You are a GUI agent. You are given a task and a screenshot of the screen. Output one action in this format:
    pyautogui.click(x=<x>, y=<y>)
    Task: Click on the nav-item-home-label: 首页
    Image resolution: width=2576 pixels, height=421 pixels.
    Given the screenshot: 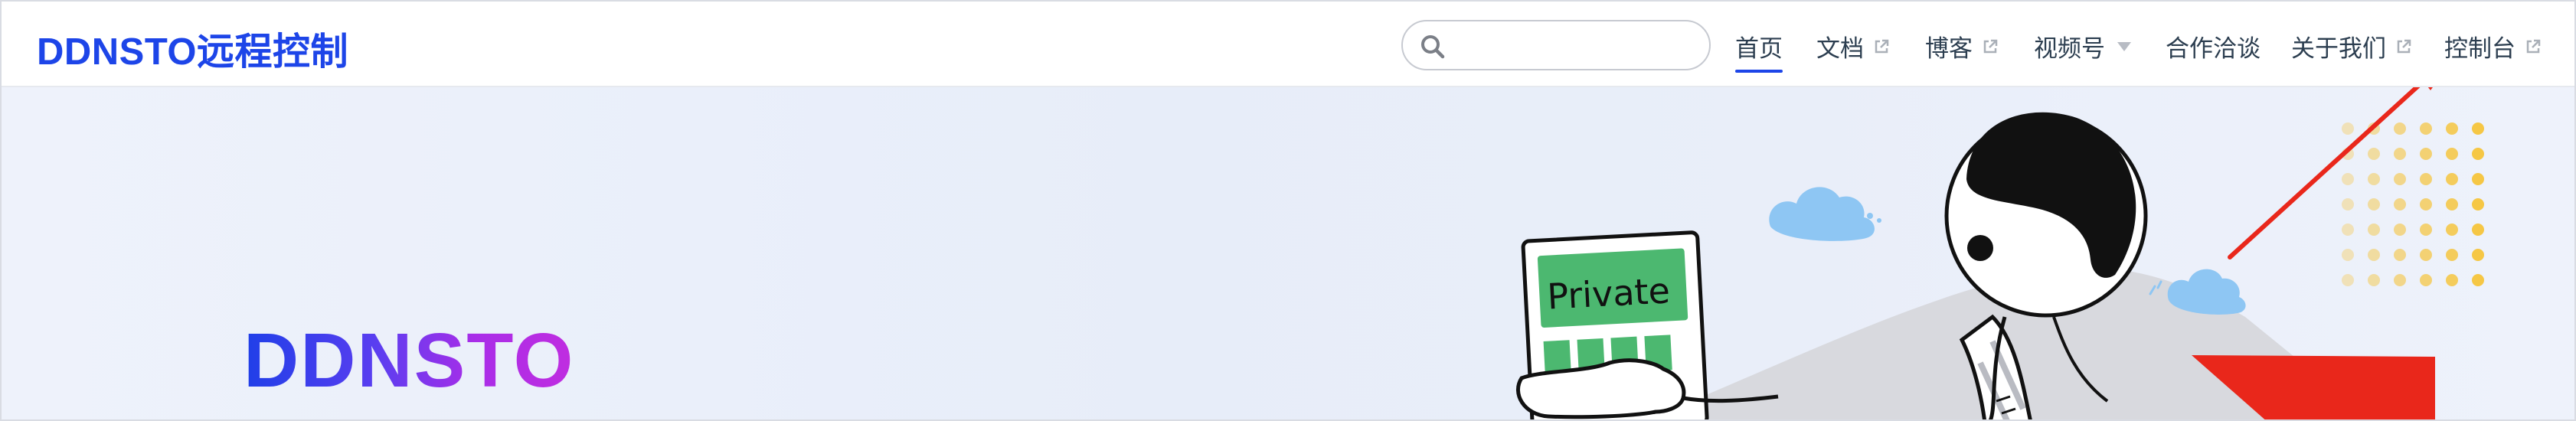 What is the action you would take?
    pyautogui.click(x=1759, y=48)
    